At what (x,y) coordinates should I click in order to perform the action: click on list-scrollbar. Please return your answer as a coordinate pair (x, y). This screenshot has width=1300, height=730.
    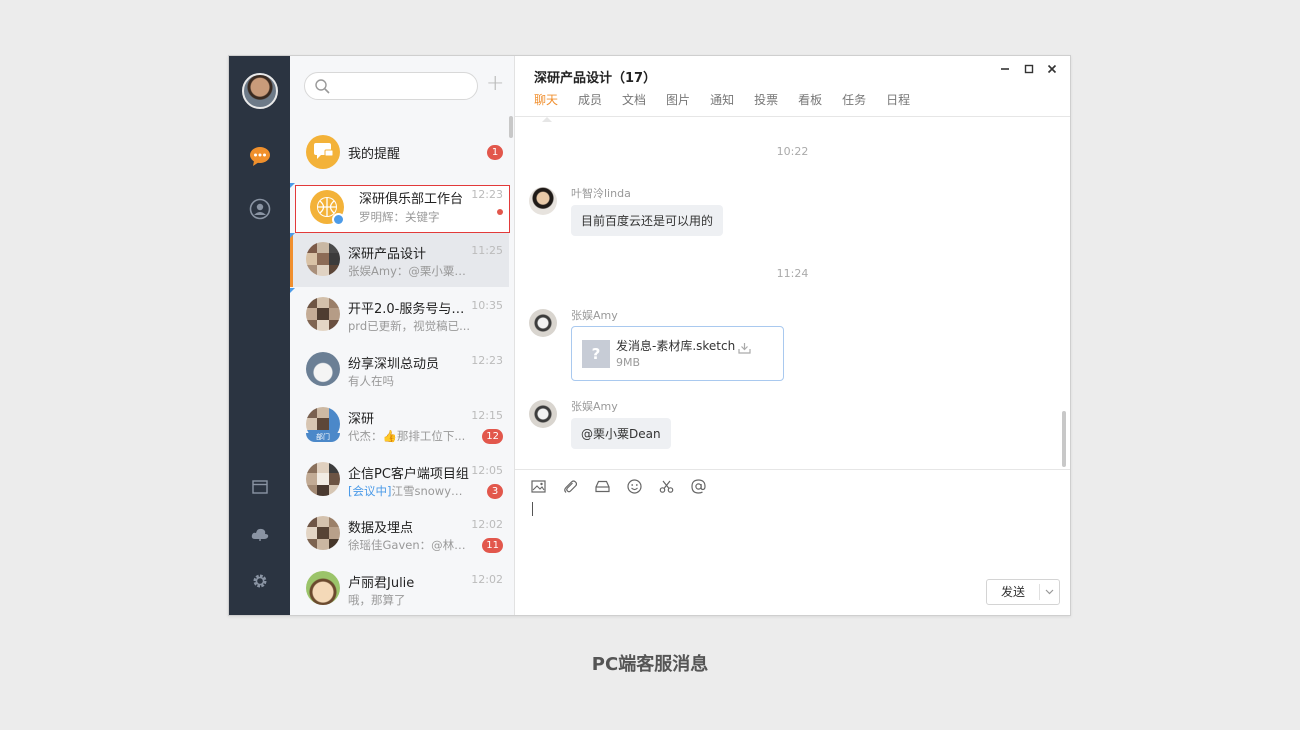
    Looking at the image, I should click on (511, 127).